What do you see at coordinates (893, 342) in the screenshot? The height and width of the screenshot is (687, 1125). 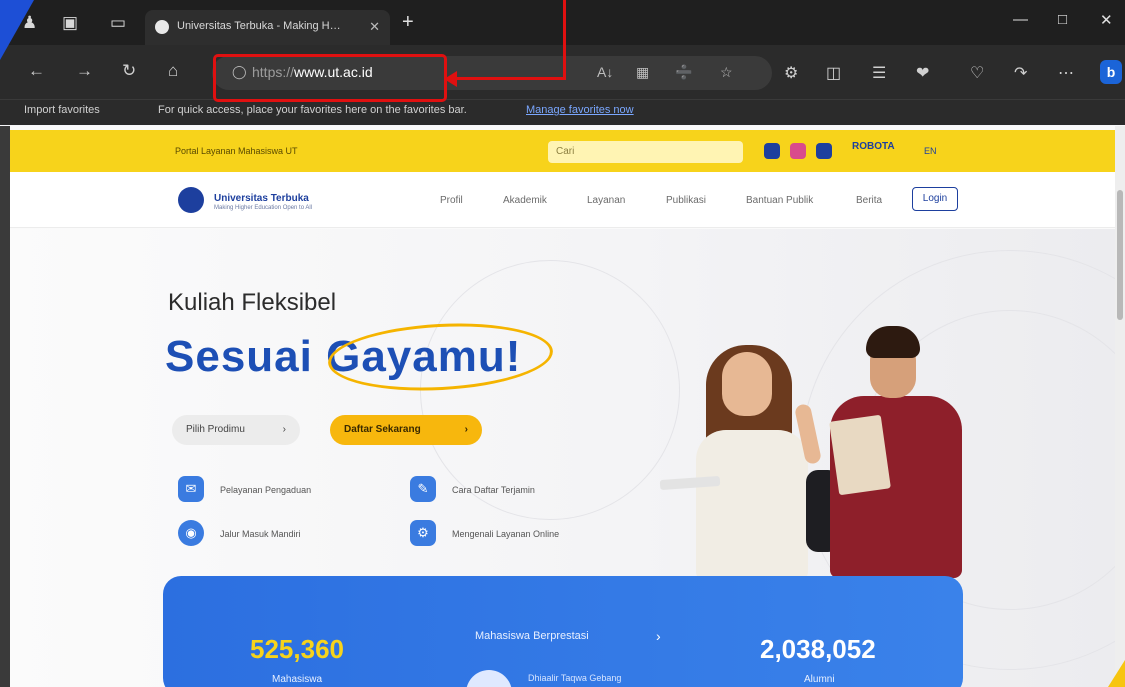 I see `student-man-hair` at bounding box center [893, 342].